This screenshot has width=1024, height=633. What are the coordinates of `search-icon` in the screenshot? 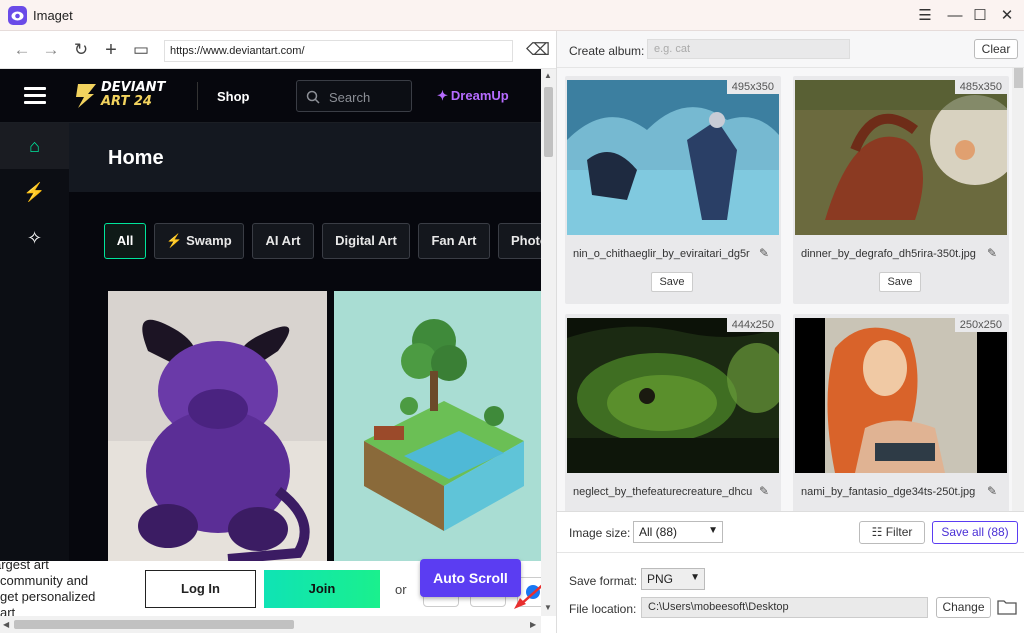 It's located at (313, 97).